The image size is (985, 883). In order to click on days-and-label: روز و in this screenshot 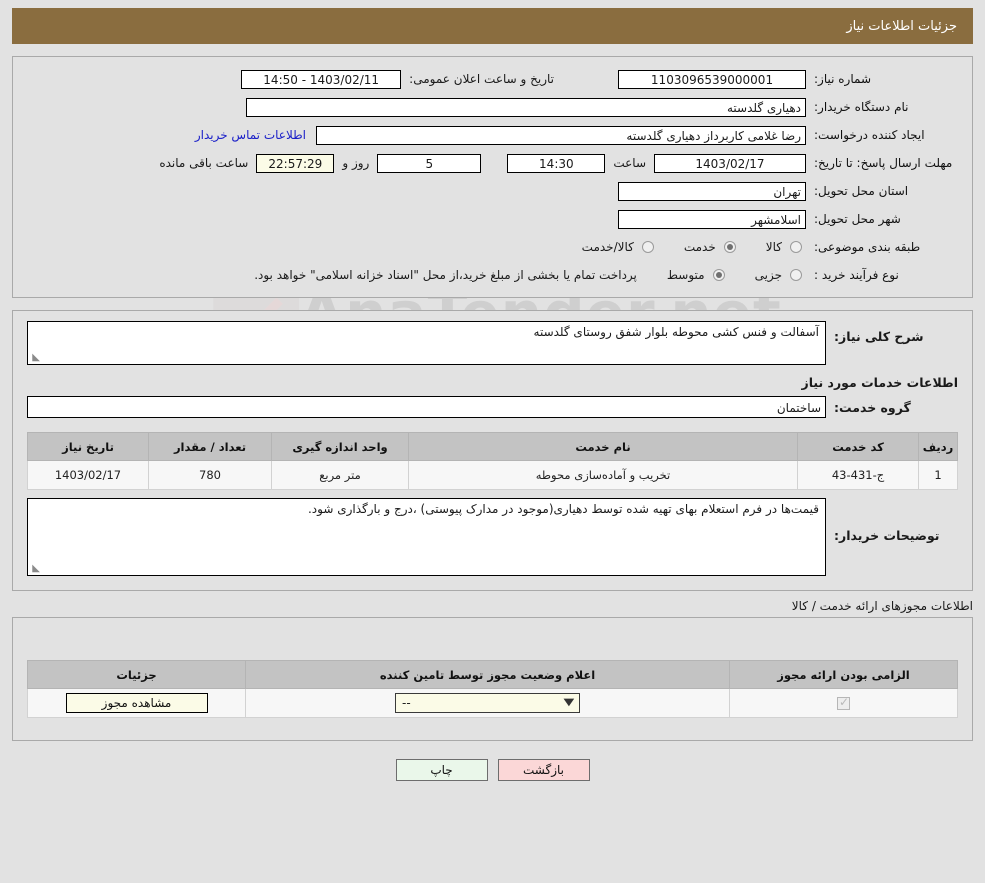, I will do `click(356, 163)`.